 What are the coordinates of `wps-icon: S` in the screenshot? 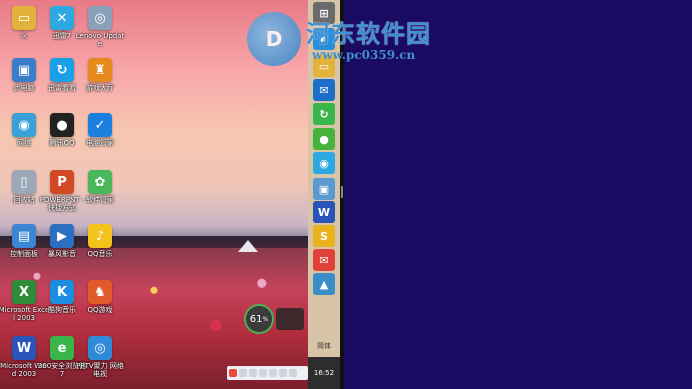 It's located at (324, 236).